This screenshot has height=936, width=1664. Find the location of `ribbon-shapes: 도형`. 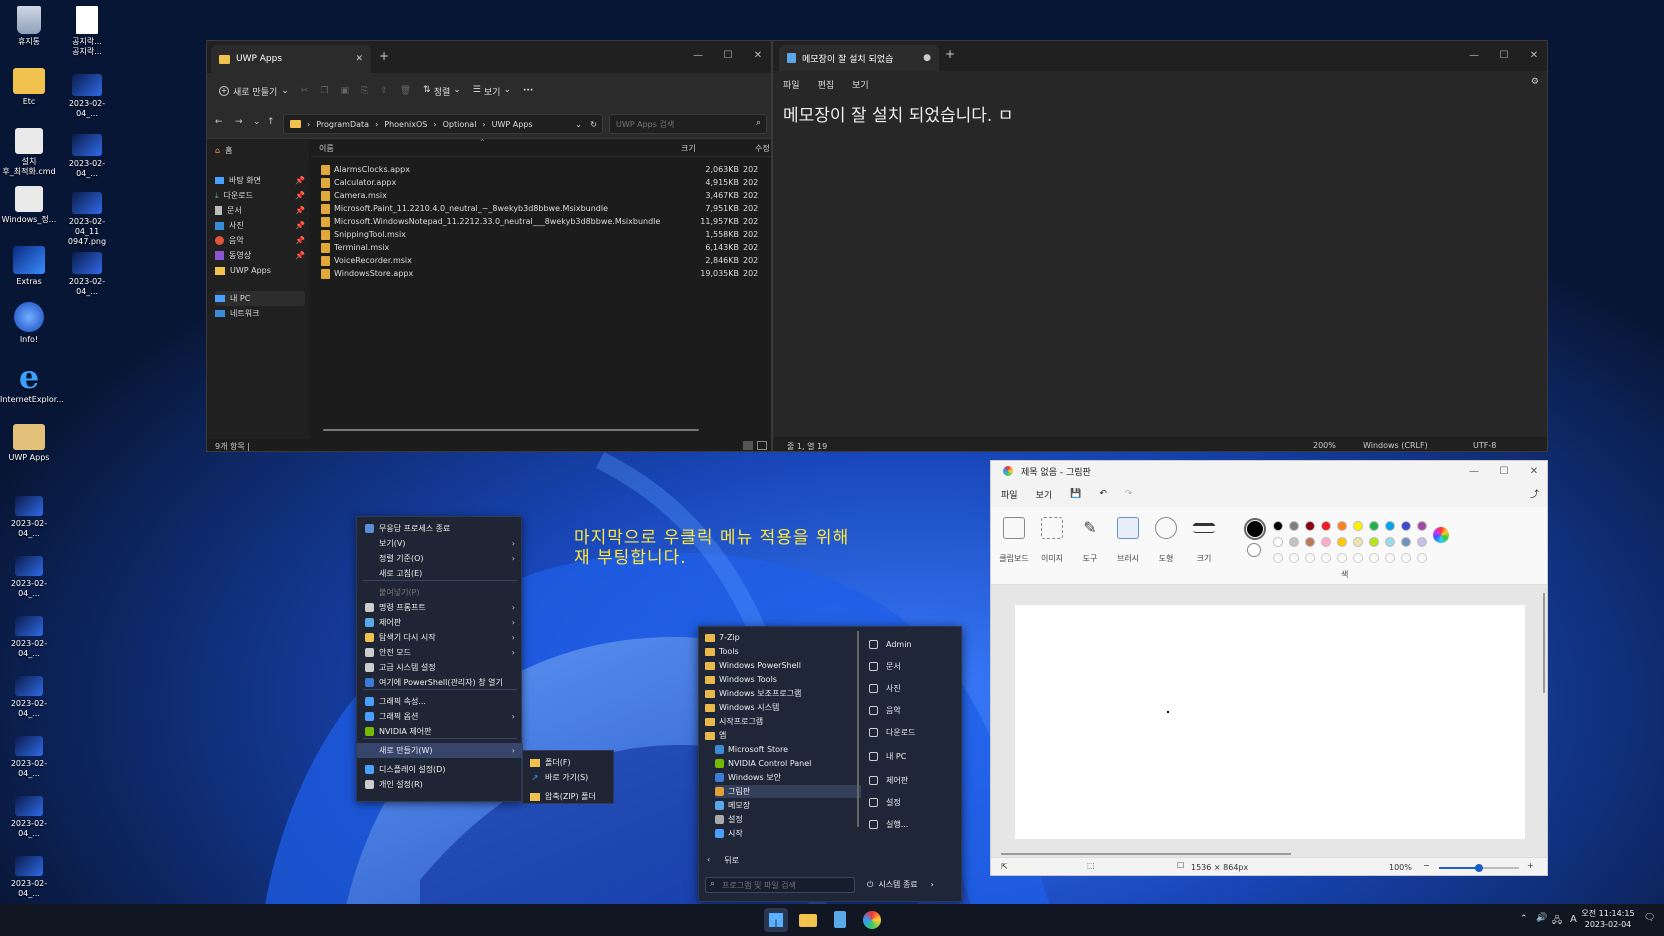

ribbon-shapes: 도형 is located at coordinates (1166, 538).